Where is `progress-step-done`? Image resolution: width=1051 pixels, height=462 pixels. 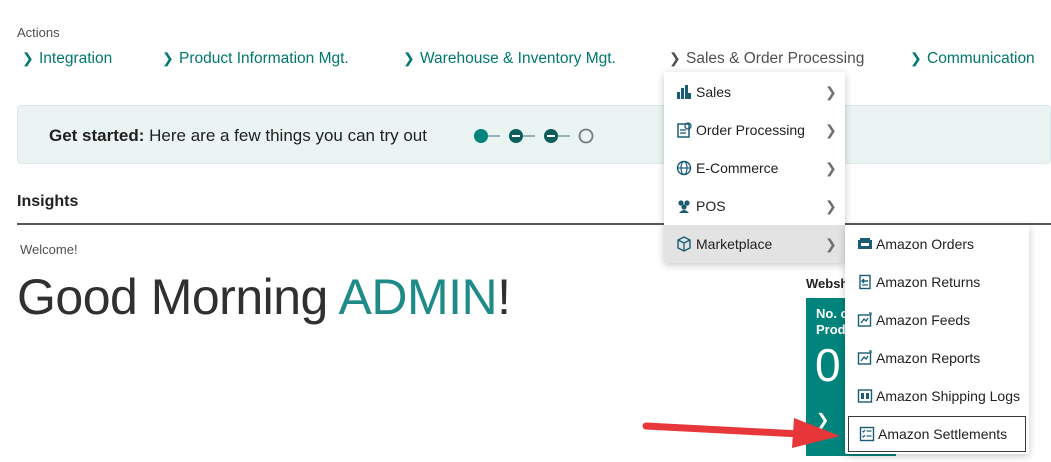 progress-step-done is located at coordinates (481, 136).